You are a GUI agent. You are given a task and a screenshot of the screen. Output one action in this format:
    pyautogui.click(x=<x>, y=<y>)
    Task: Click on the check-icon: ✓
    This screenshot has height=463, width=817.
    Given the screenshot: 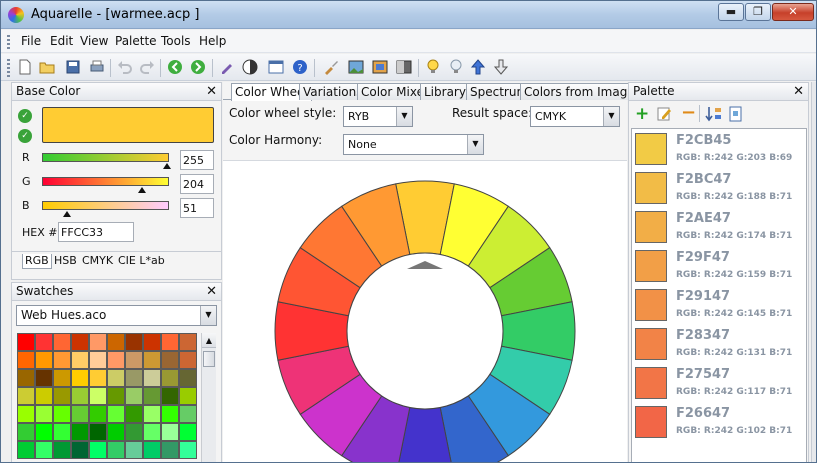 What is the action you would take?
    pyautogui.click(x=25, y=116)
    